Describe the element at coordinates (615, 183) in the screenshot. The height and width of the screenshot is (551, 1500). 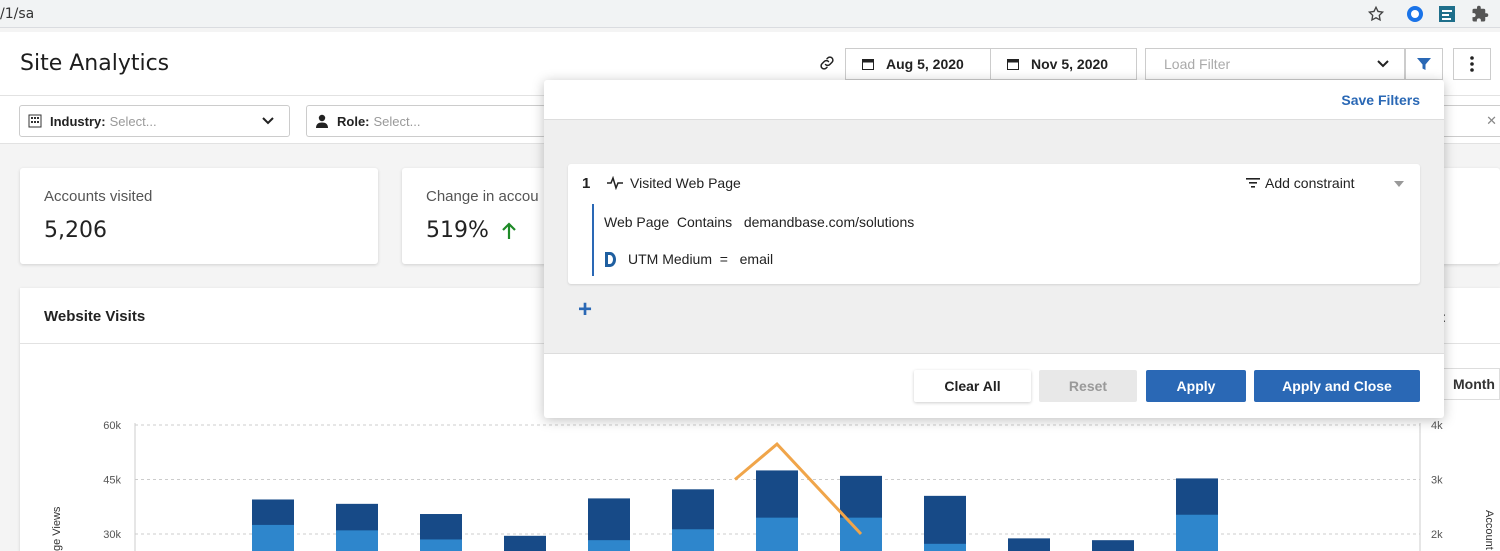
I see `activity-icon` at that location.